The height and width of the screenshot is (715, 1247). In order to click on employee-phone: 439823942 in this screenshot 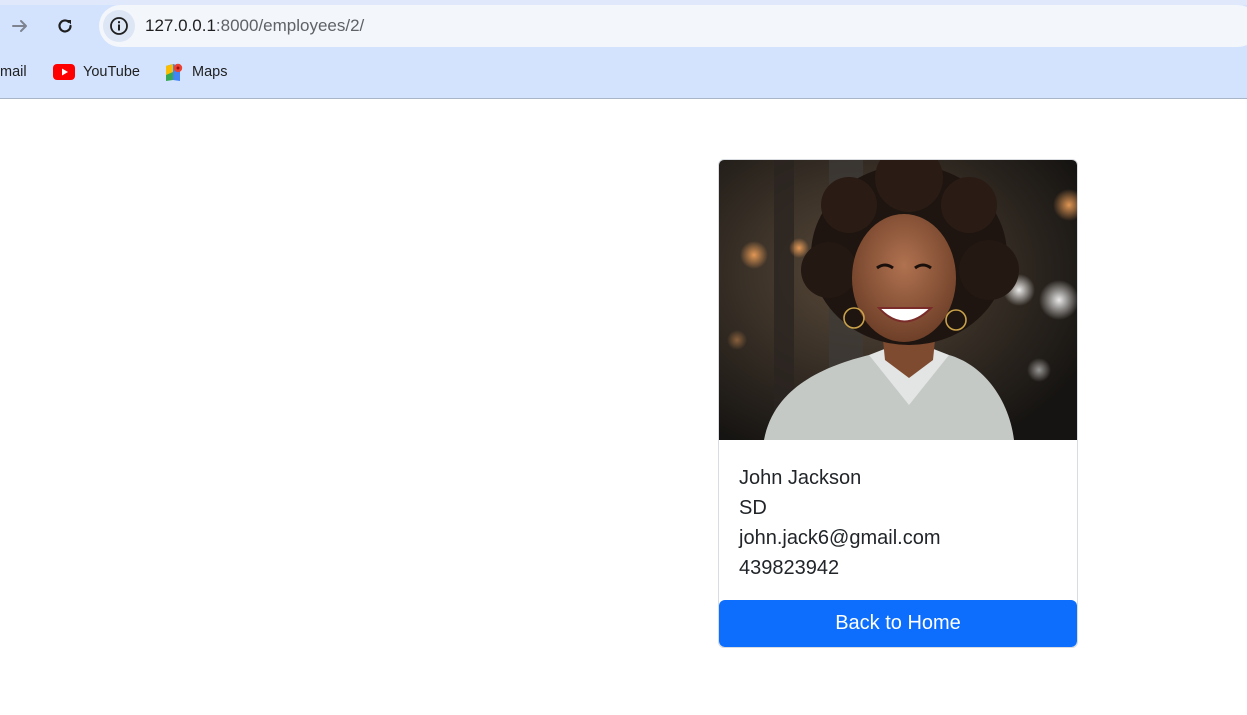, I will do `click(789, 568)`.